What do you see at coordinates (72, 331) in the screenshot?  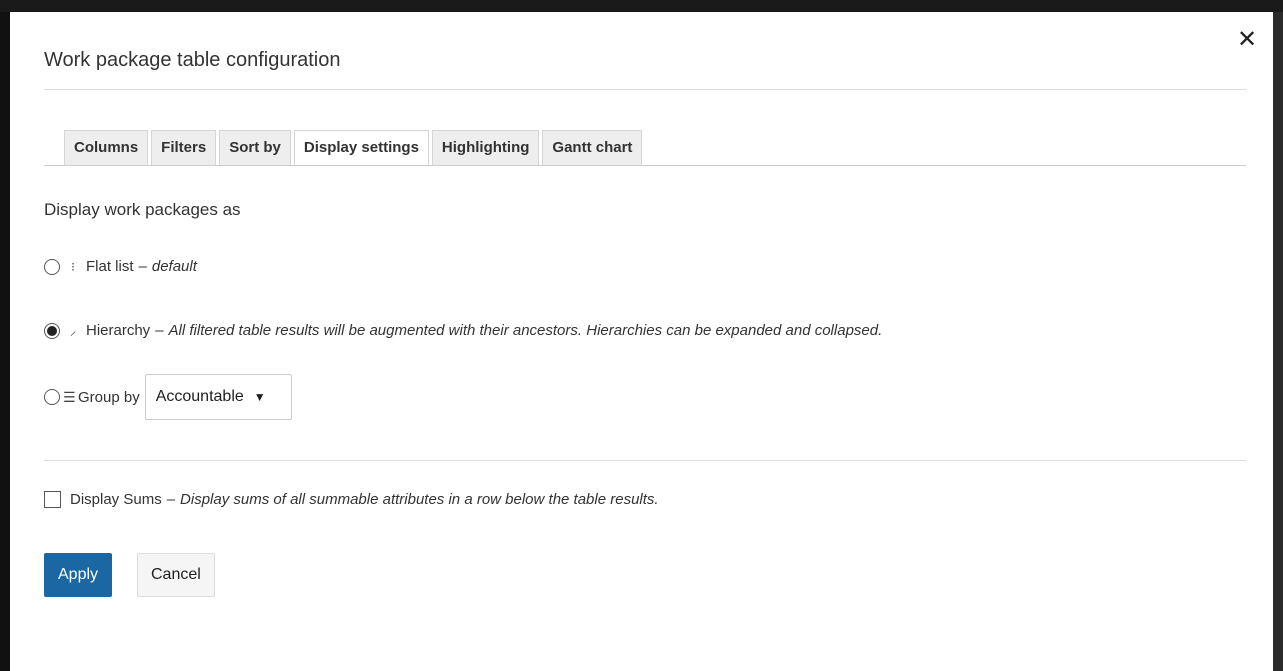 I see `hierarchy-icon: ⸝` at bounding box center [72, 331].